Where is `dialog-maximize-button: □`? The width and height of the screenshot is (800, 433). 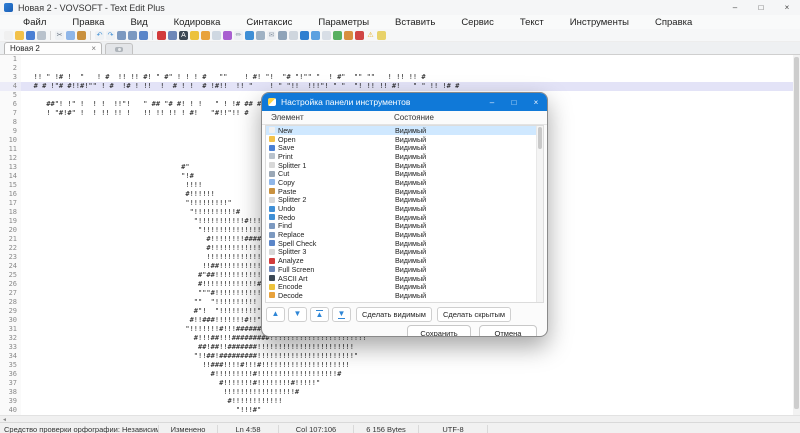 dialog-maximize-button: □ is located at coordinates (514, 102).